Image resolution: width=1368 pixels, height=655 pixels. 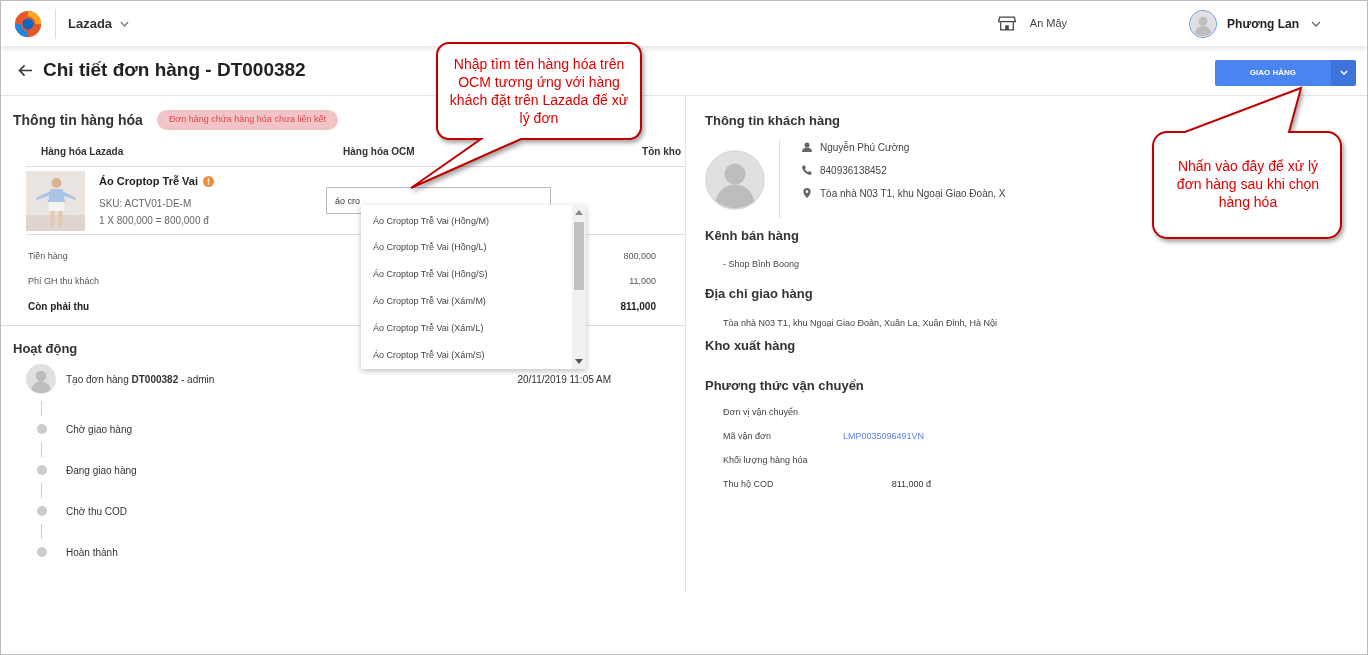 I want to click on shipping-label: Thu hộ COD, so click(x=749, y=484).